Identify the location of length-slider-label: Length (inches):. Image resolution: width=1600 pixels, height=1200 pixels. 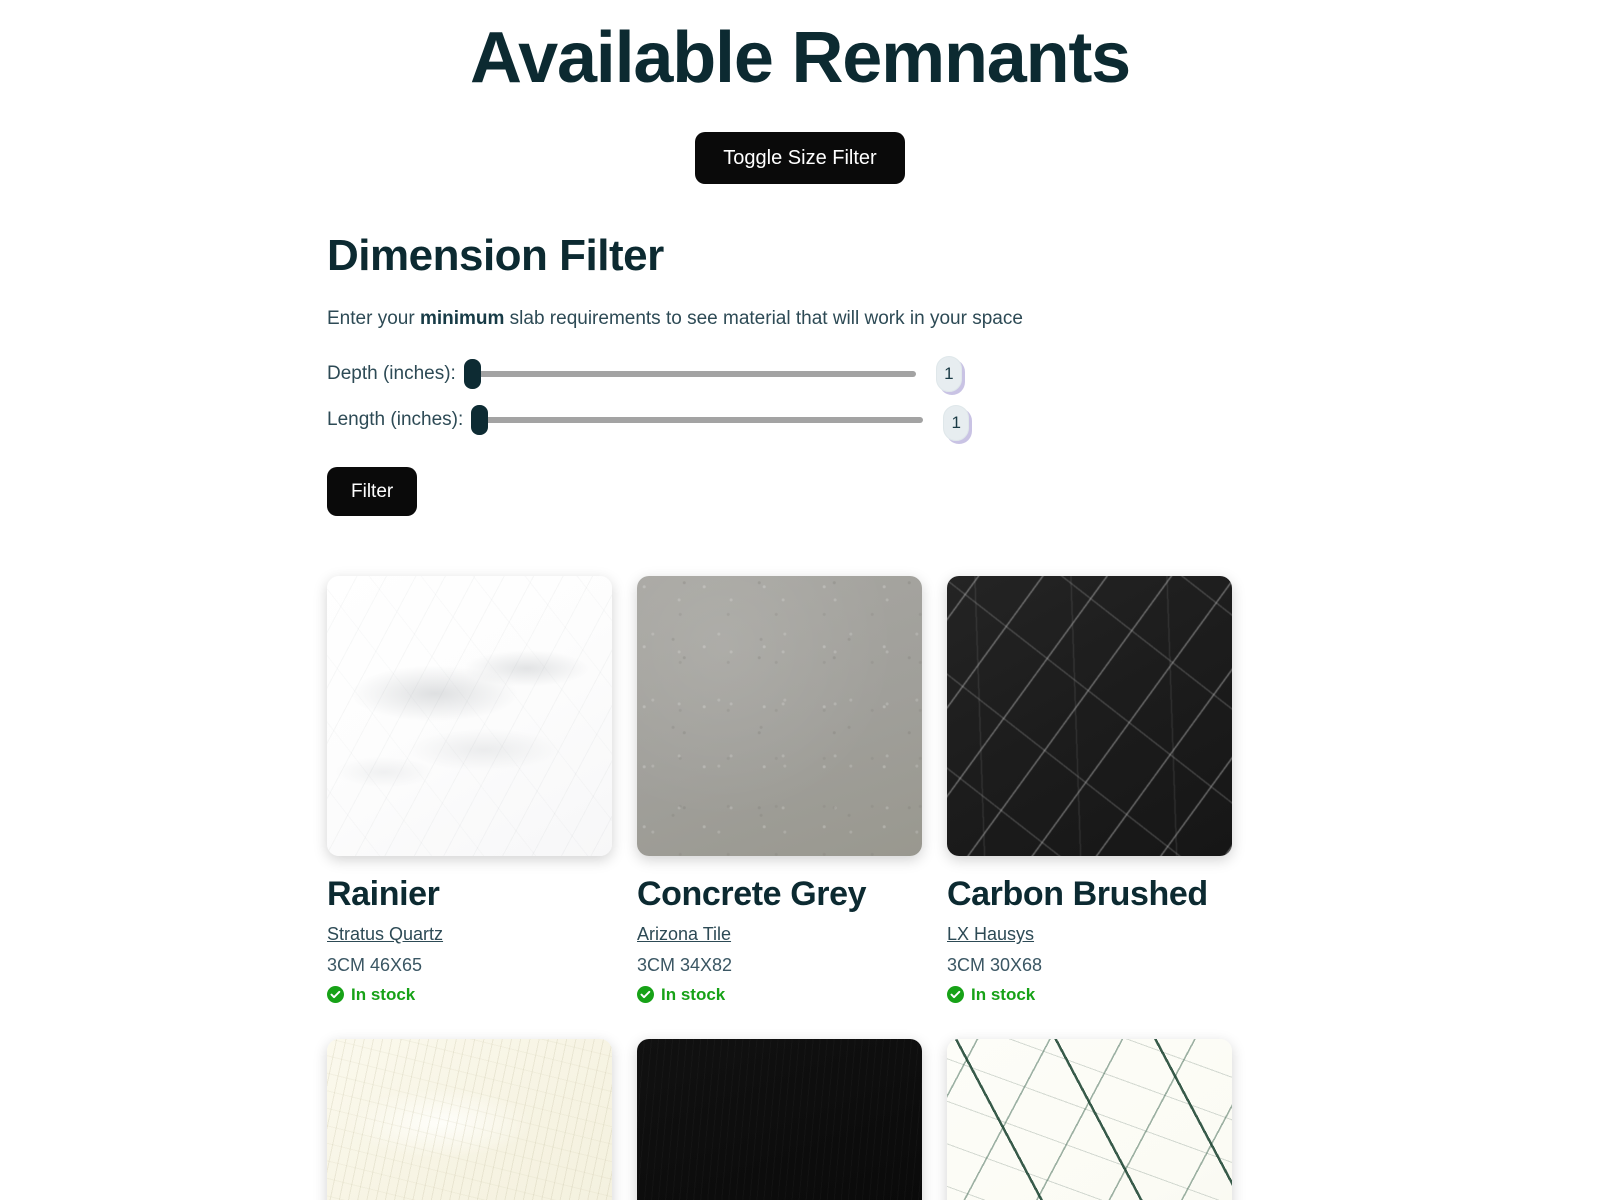
(395, 419).